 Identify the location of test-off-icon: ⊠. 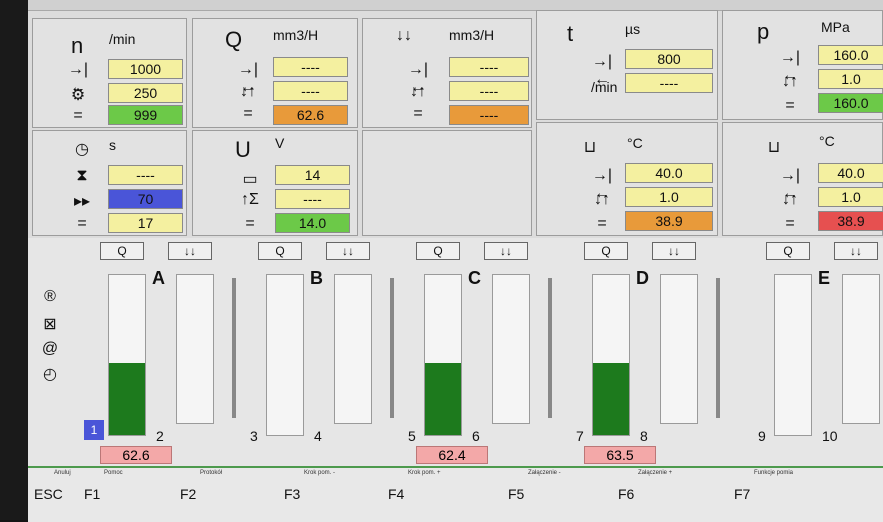
(50, 324).